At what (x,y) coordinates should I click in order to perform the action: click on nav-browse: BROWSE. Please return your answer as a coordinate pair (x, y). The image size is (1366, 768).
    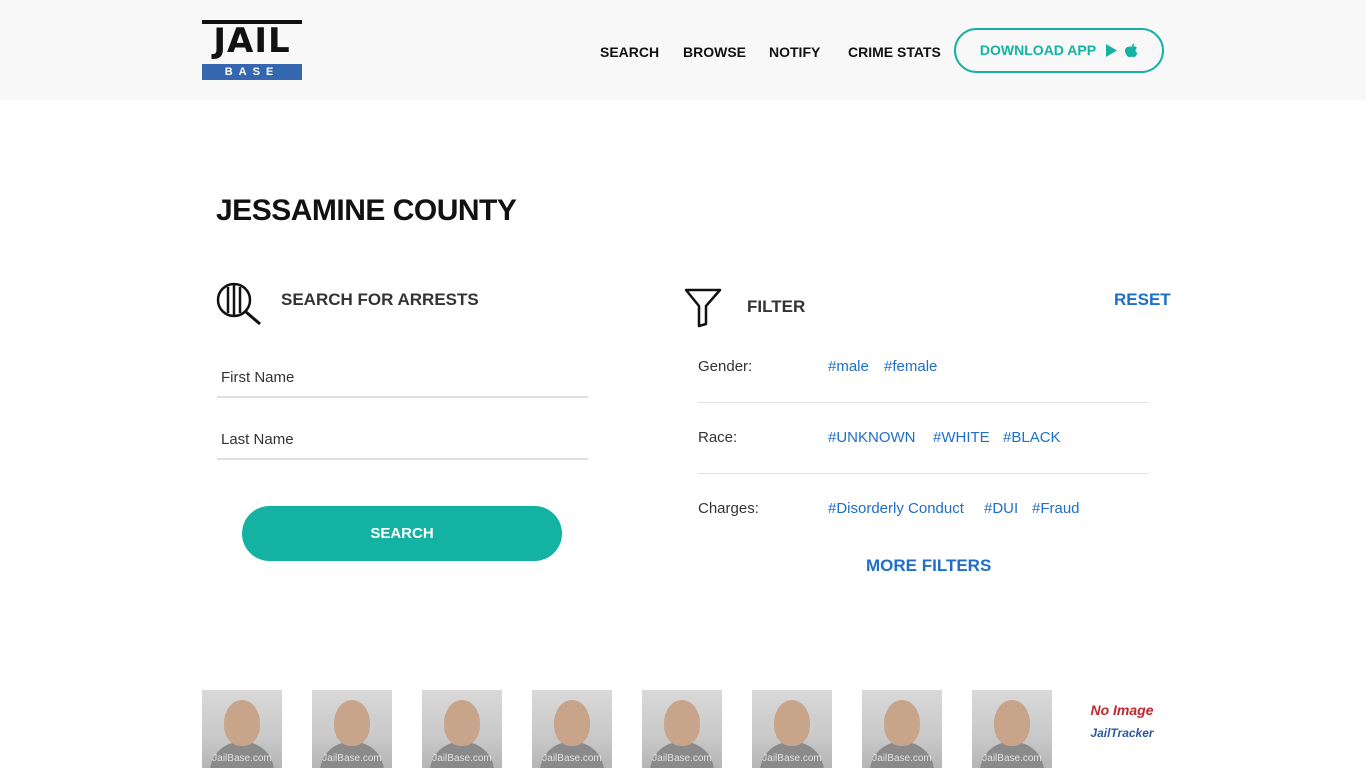
    Looking at the image, I should click on (714, 52).